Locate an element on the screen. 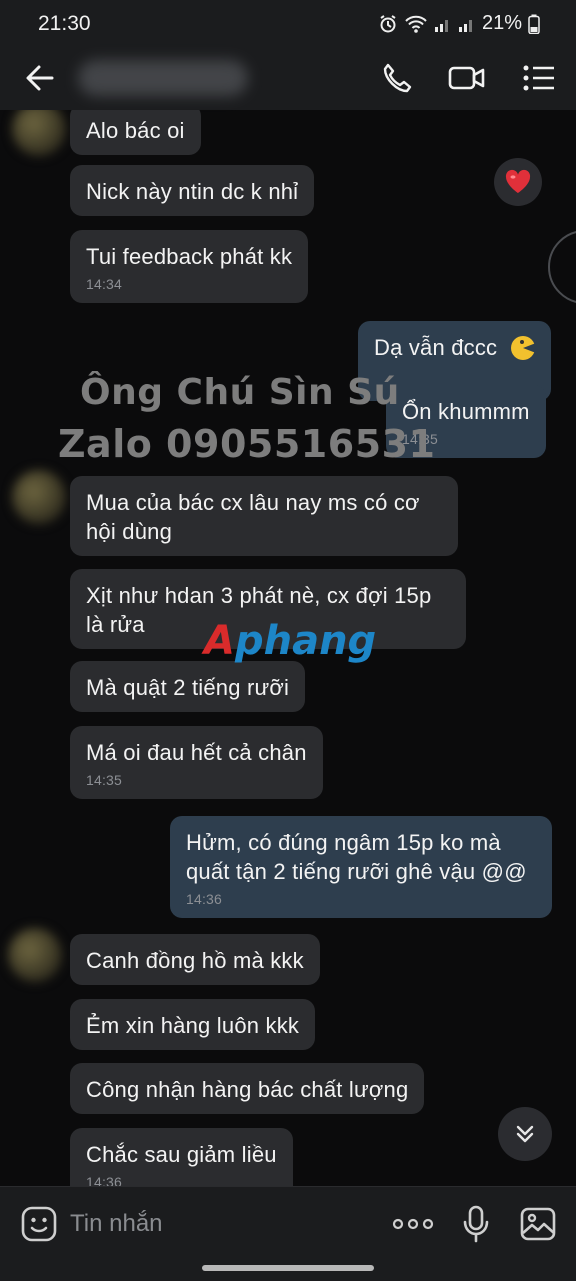 Image resolution: width=576 pixels, height=1281 pixels. back-button is located at coordinates (42, 78).